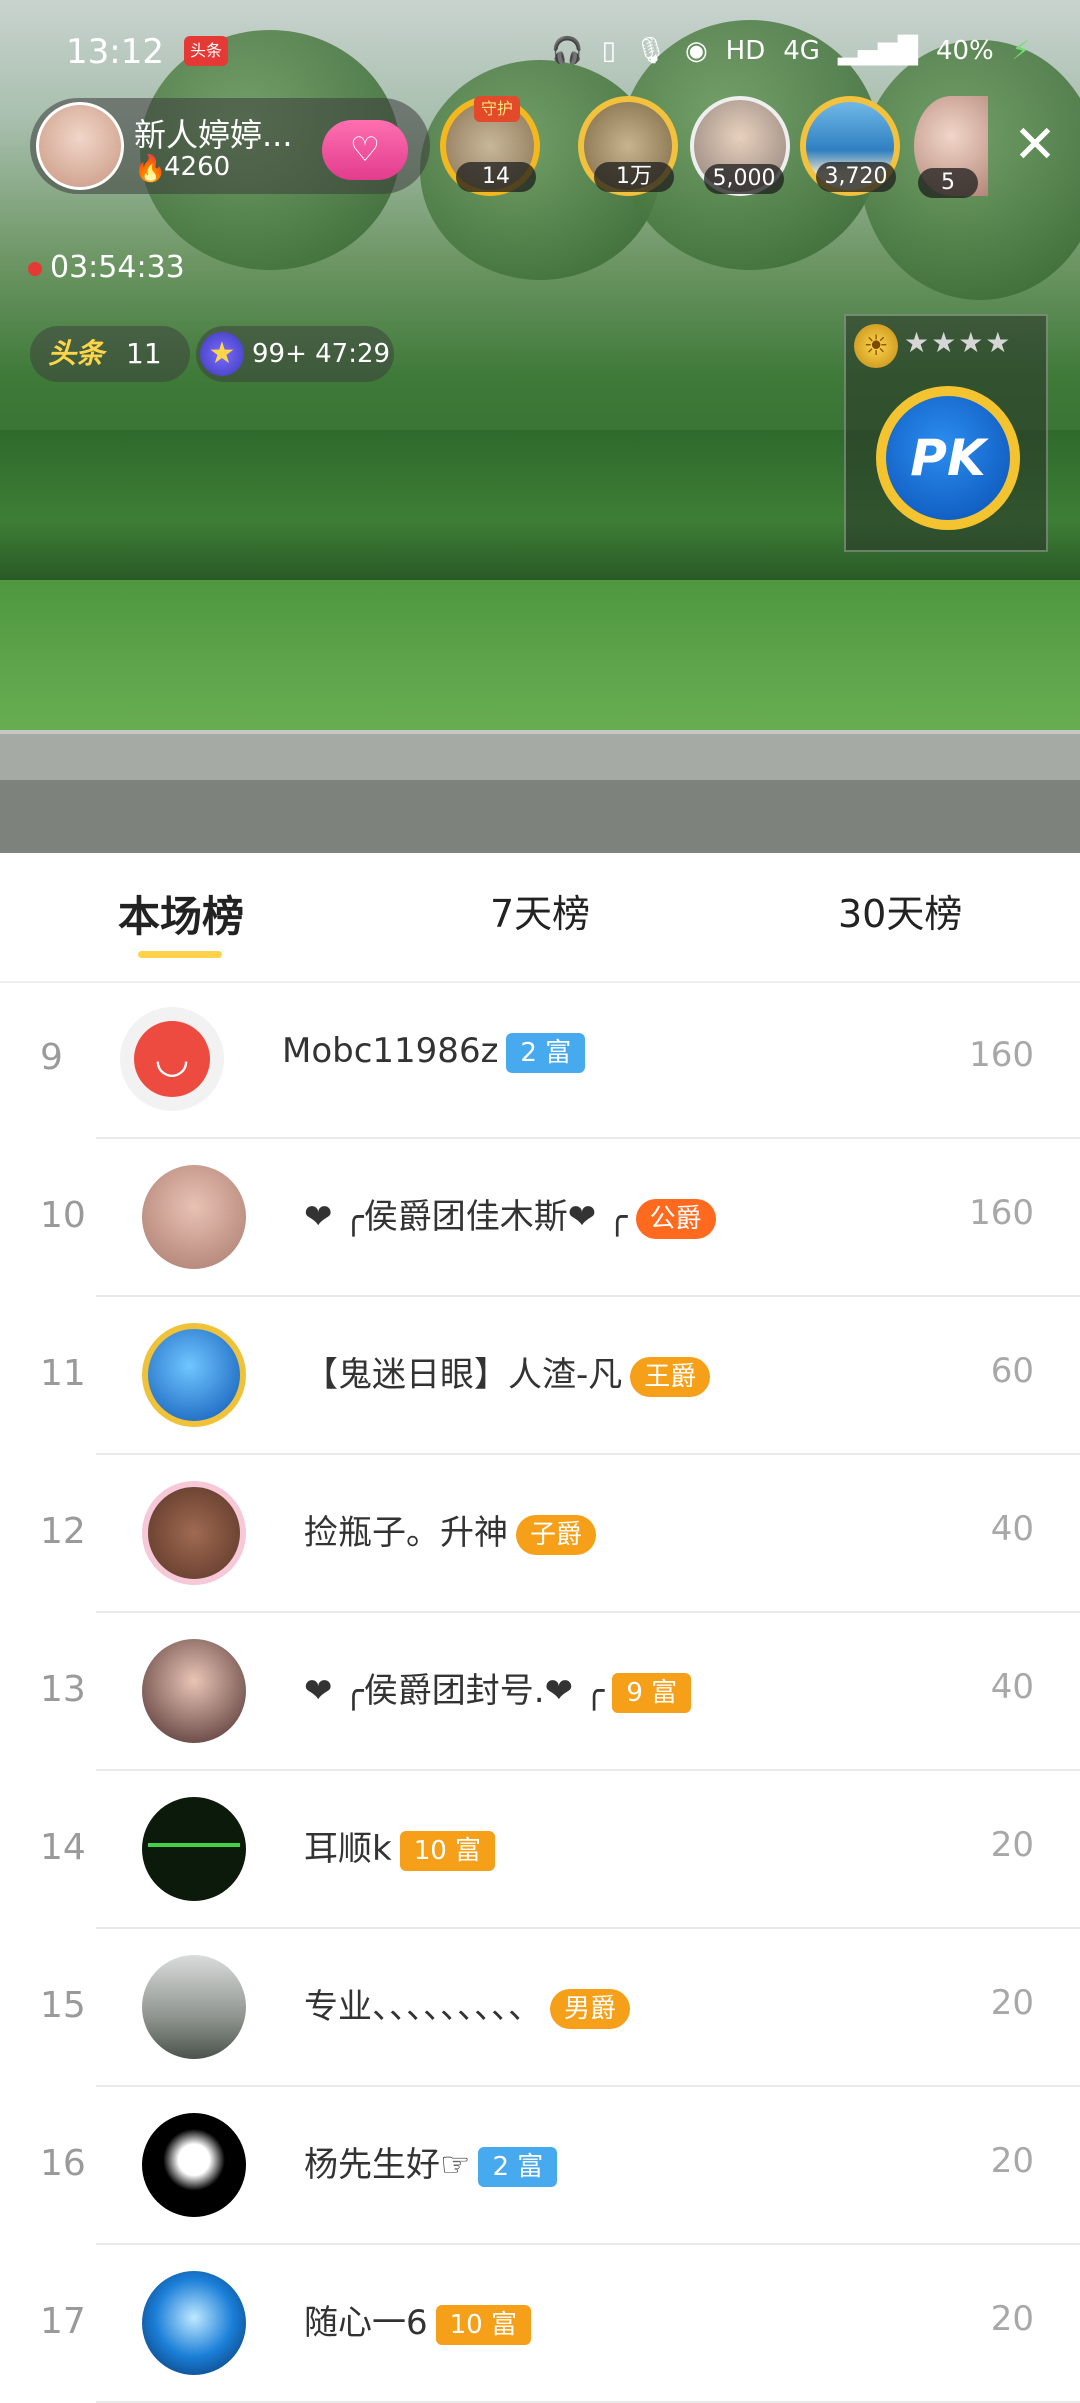  I want to click on rank-number: 10, so click(63, 1215).